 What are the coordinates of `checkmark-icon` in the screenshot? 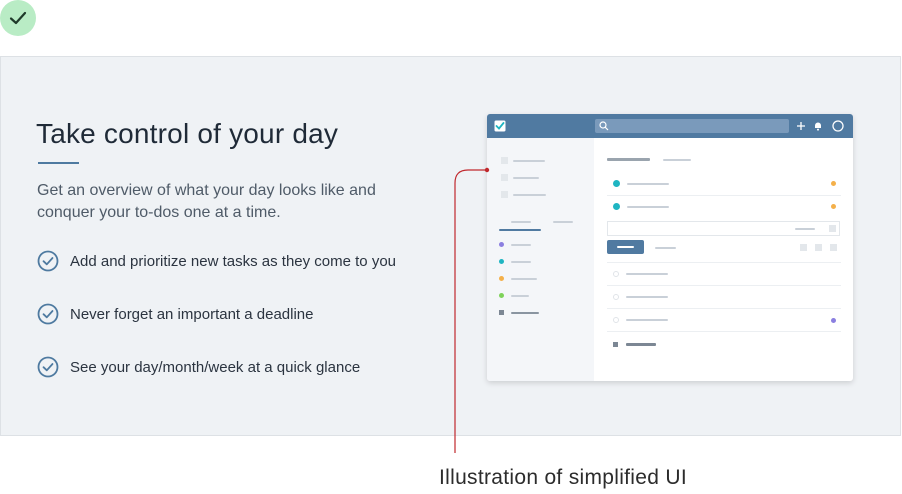 It's located at (18, 18).